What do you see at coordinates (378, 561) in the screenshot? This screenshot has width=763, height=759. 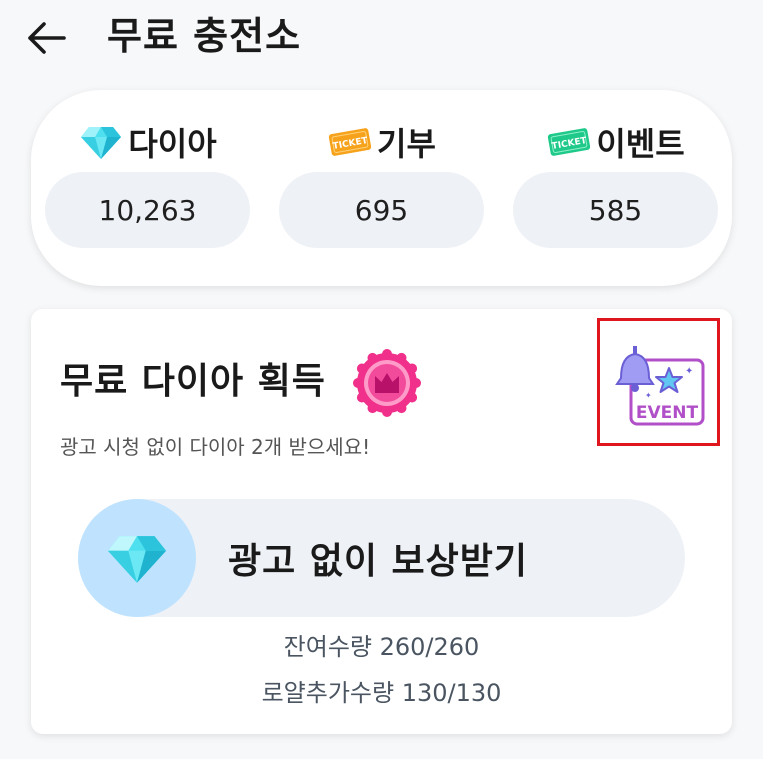 I see `reward-button-label: 광고 없이 보상받기` at bounding box center [378, 561].